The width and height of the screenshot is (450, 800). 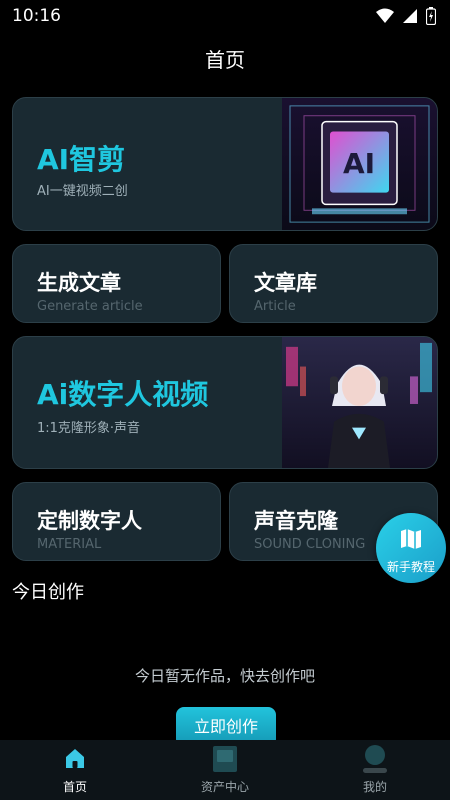 What do you see at coordinates (410, 567) in the screenshot?
I see `tutorial-label: 新手教程` at bounding box center [410, 567].